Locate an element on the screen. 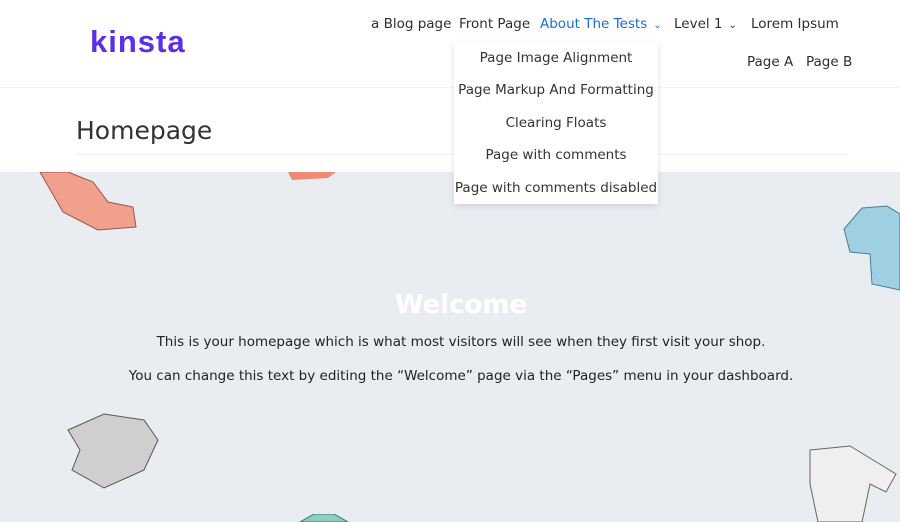  nav-lorem-ipsum: Lorem Ipsum is located at coordinates (795, 24).